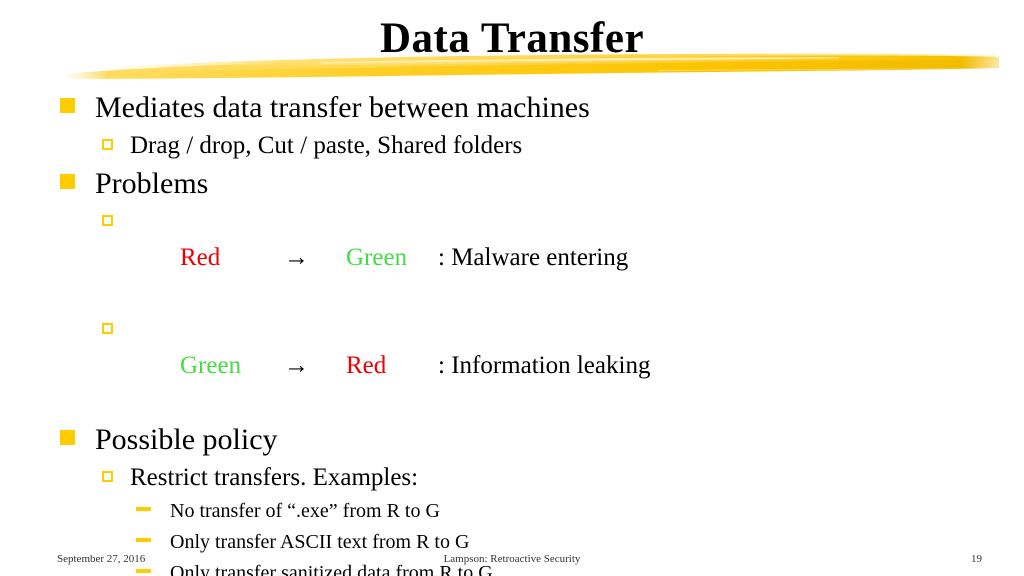  Describe the element at coordinates (342, 107) in the screenshot. I see `list-item-label: Mediates data transfer between machines` at that location.